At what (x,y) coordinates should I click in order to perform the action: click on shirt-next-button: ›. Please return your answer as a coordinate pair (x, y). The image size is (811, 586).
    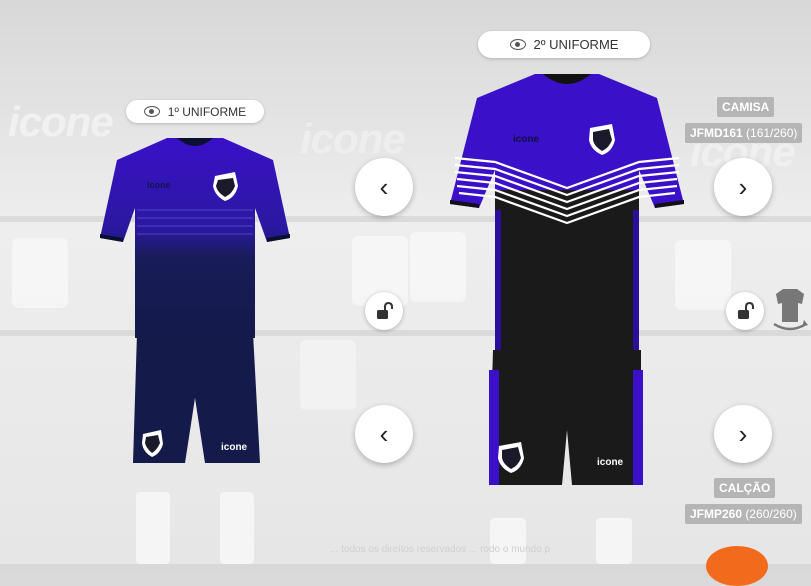
    Looking at the image, I should click on (743, 187).